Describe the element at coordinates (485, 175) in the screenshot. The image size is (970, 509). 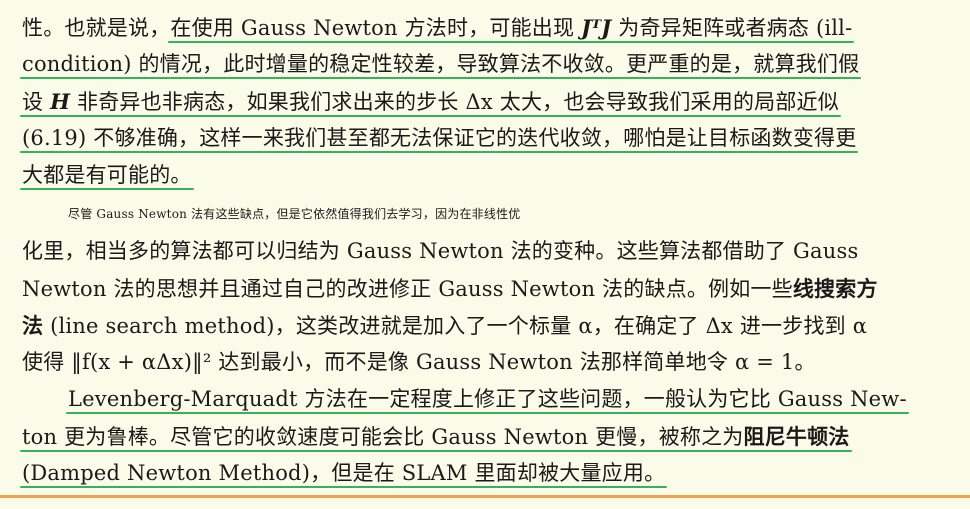
I see `p1-line-5: 大都是有可能的。` at that location.